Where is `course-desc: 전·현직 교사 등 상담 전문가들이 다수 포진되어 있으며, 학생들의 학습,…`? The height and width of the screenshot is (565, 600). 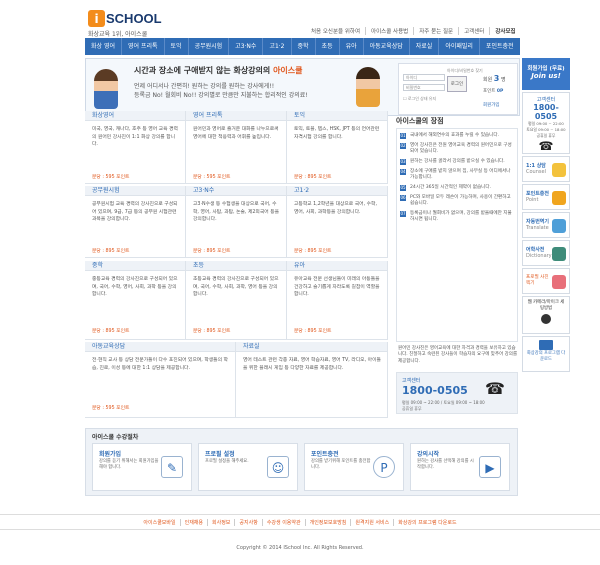 course-desc: 전·현직 교사 등 상담 전문가들이 다수 포진되어 있으며, 학생들의 학습,… is located at coordinates (160, 364).